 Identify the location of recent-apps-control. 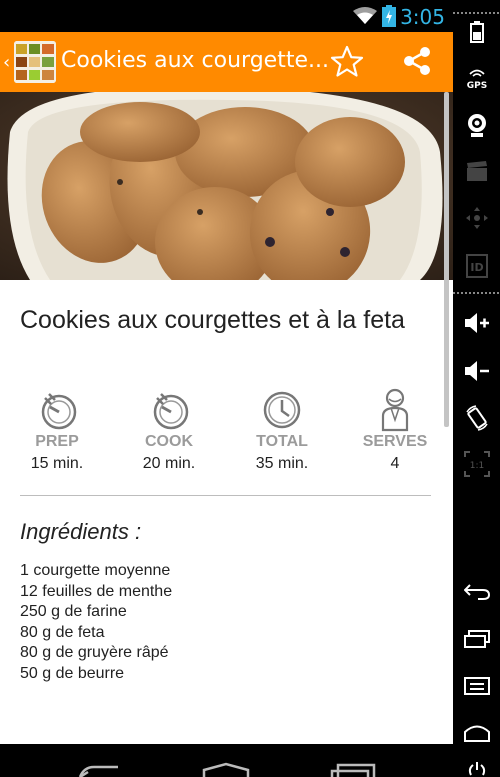
(476, 639).